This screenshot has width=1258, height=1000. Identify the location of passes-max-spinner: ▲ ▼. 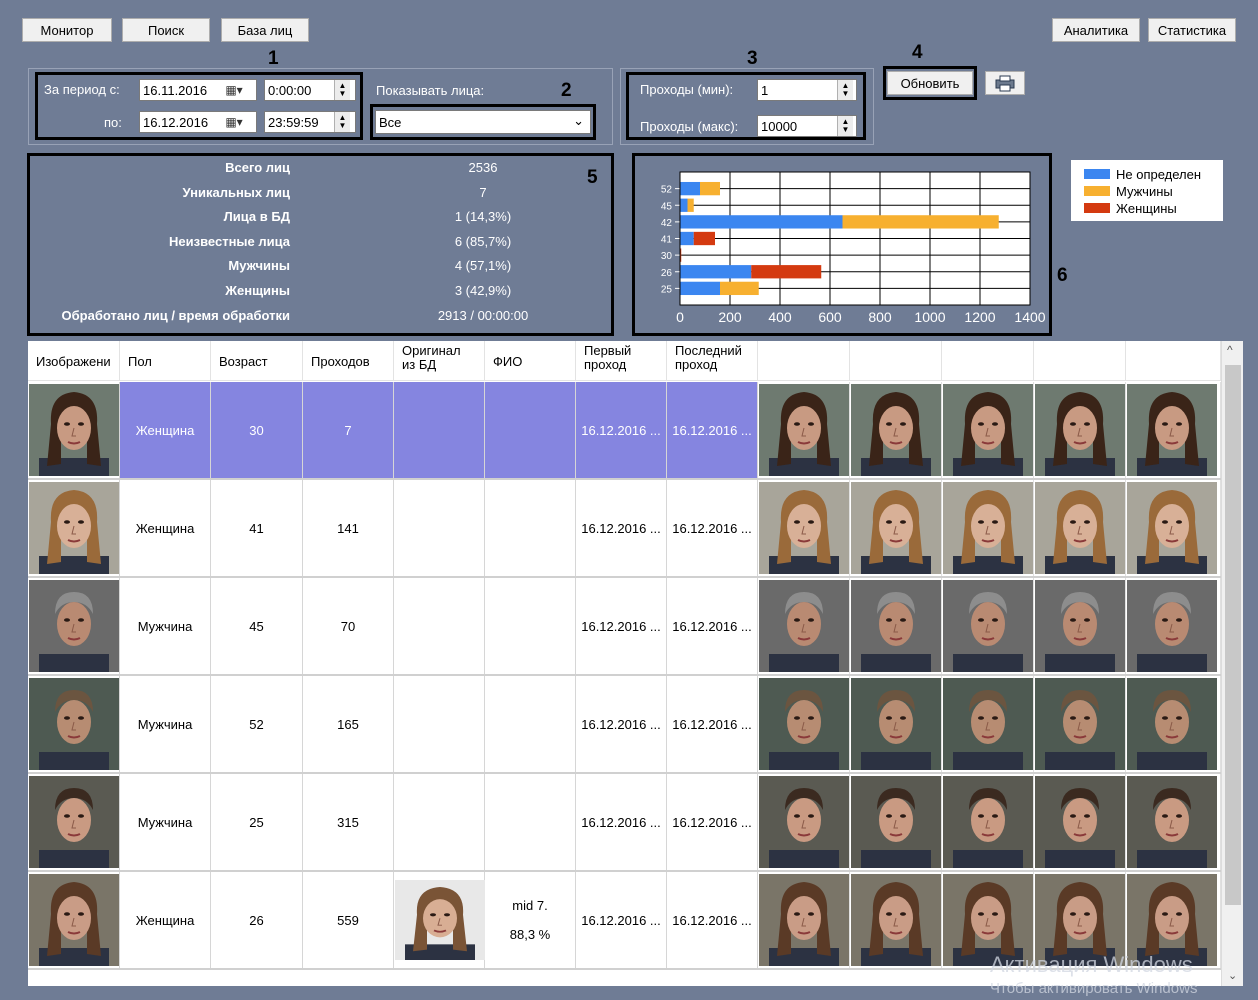
(845, 126).